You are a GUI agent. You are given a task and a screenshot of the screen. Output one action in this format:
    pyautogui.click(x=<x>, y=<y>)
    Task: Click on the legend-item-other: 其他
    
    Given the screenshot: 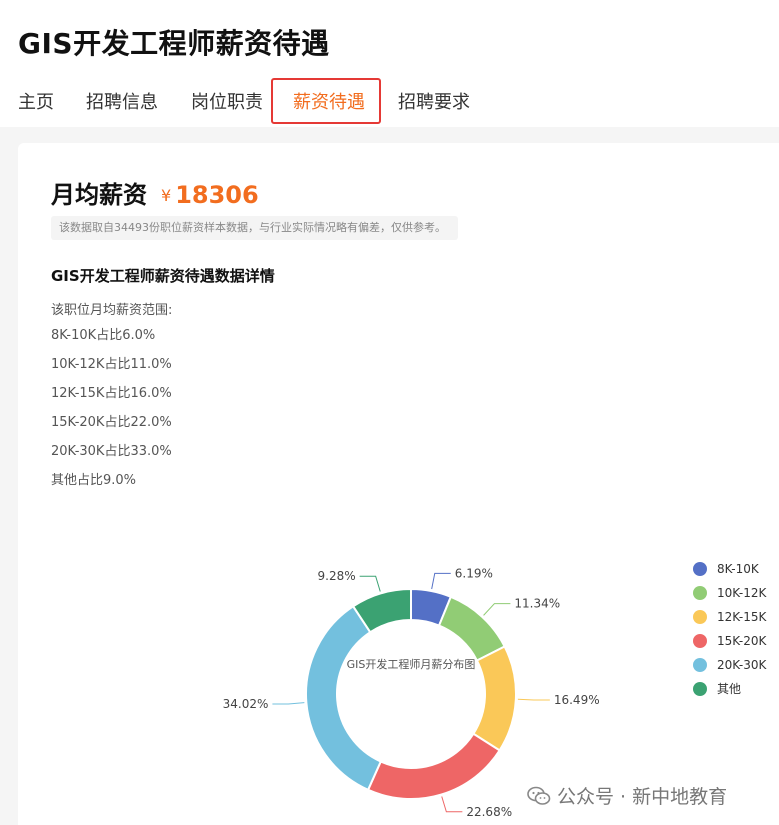 What is the action you would take?
    pyautogui.click(x=729, y=694)
    